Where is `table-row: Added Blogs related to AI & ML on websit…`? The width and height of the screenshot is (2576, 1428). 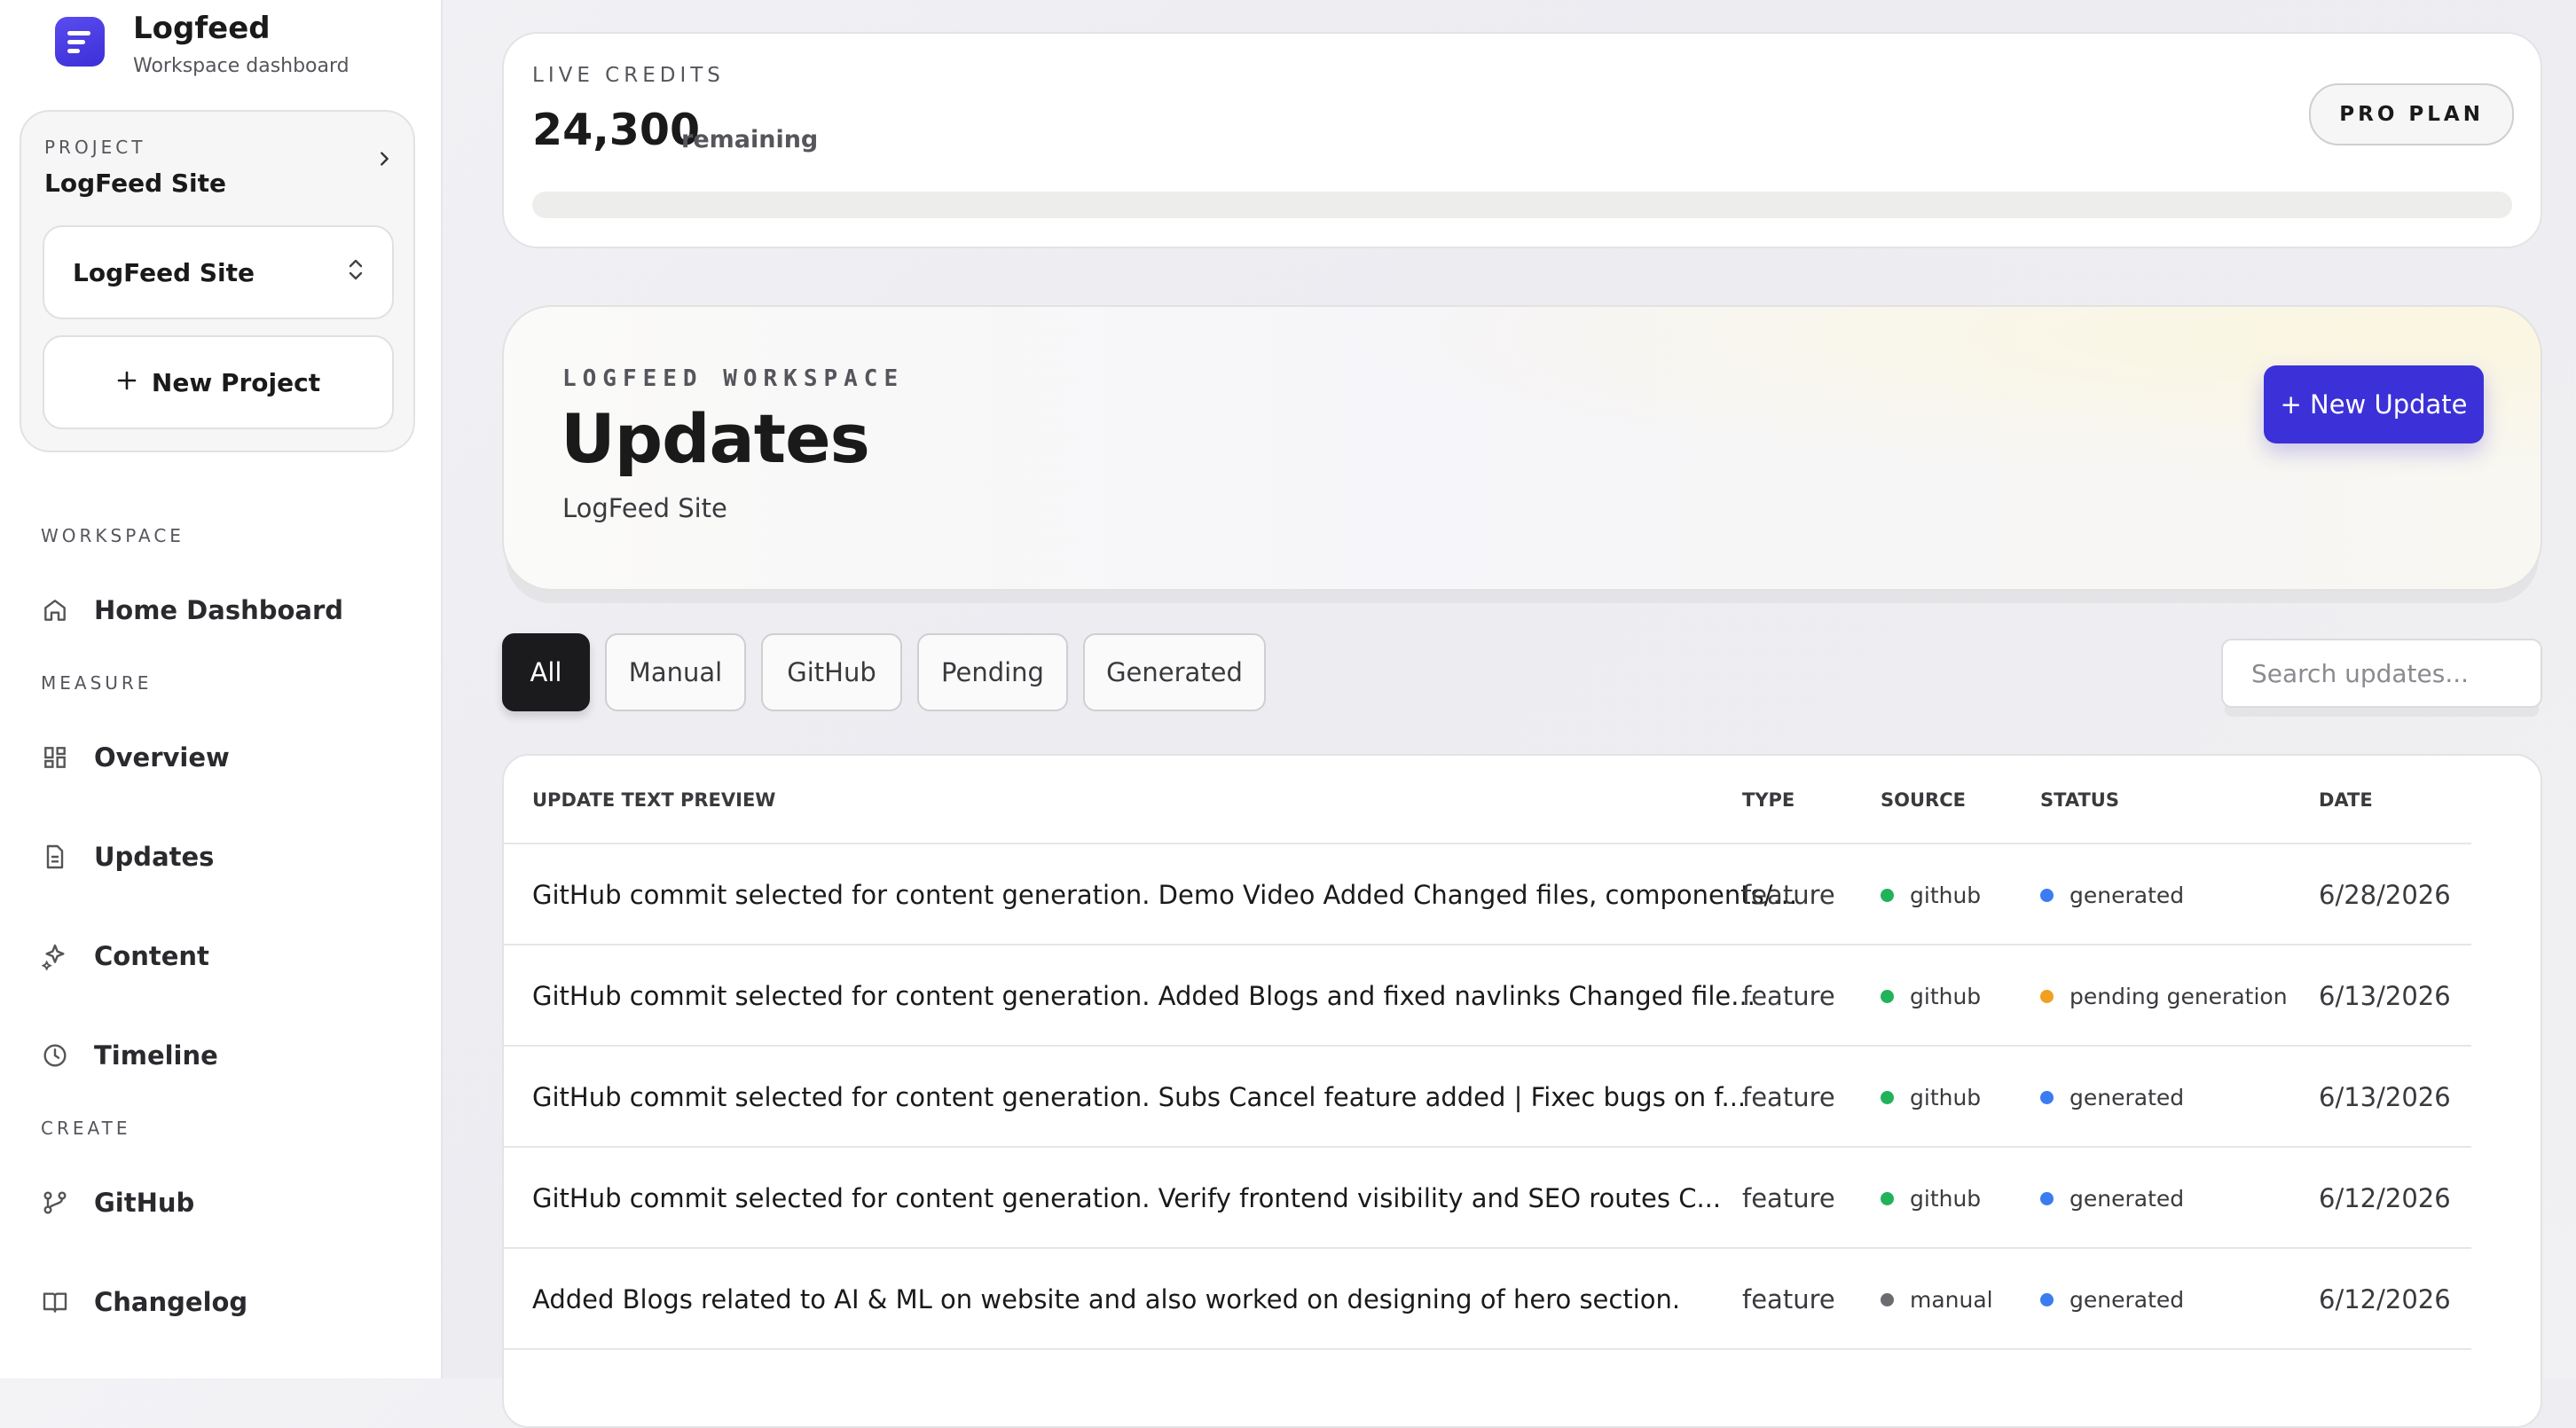 table-row: Added Blogs related to AI & ML on websit… is located at coordinates (1487, 1298).